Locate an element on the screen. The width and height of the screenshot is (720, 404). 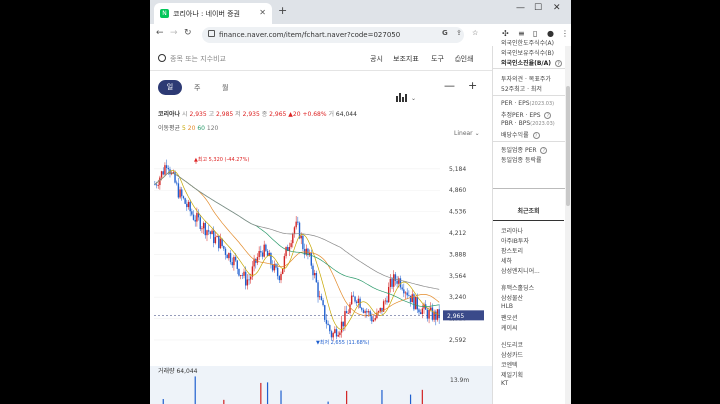
recent-item: KT is located at coordinates (504, 383).